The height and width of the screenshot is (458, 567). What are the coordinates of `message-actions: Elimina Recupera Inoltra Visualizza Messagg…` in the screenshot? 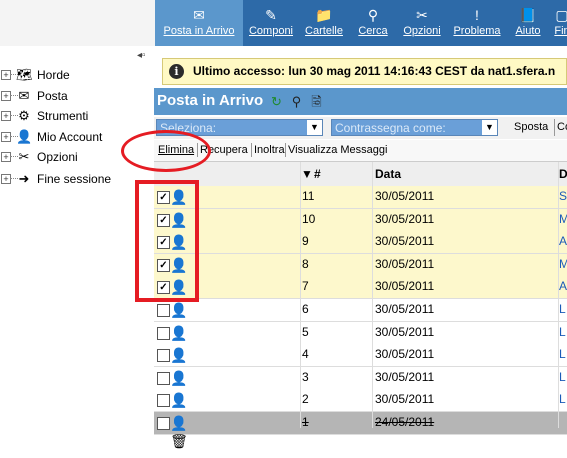 It's located at (360, 151).